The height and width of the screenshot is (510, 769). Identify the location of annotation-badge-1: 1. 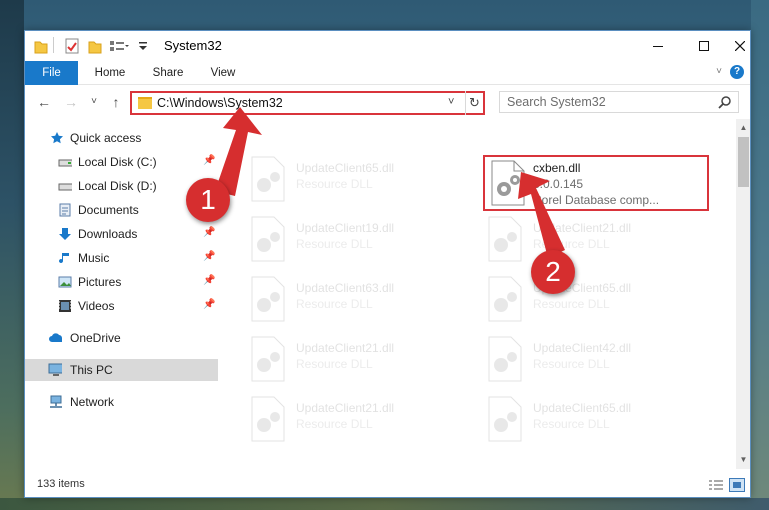
(208, 200).